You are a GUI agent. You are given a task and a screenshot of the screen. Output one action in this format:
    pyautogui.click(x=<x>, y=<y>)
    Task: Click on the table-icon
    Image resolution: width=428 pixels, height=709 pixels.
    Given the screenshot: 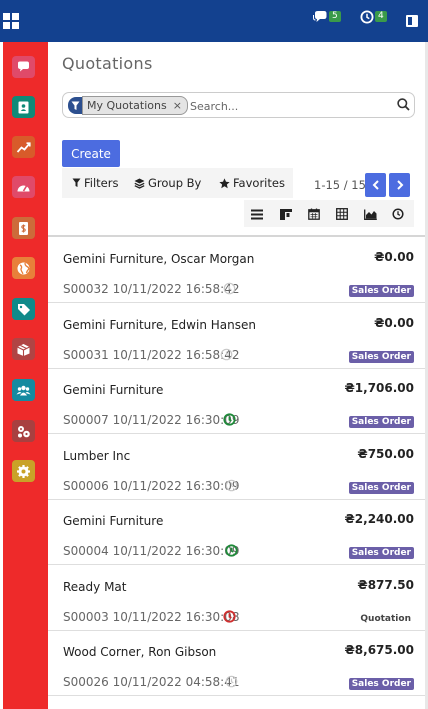 What is the action you would take?
    pyautogui.click(x=342, y=214)
    